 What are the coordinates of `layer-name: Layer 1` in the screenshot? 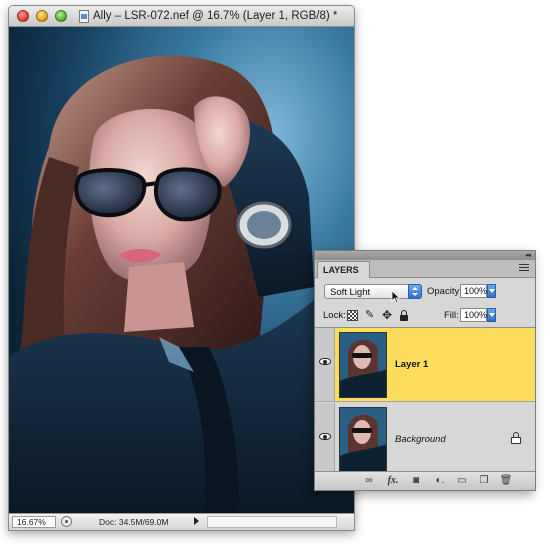 It's located at (412, 364).